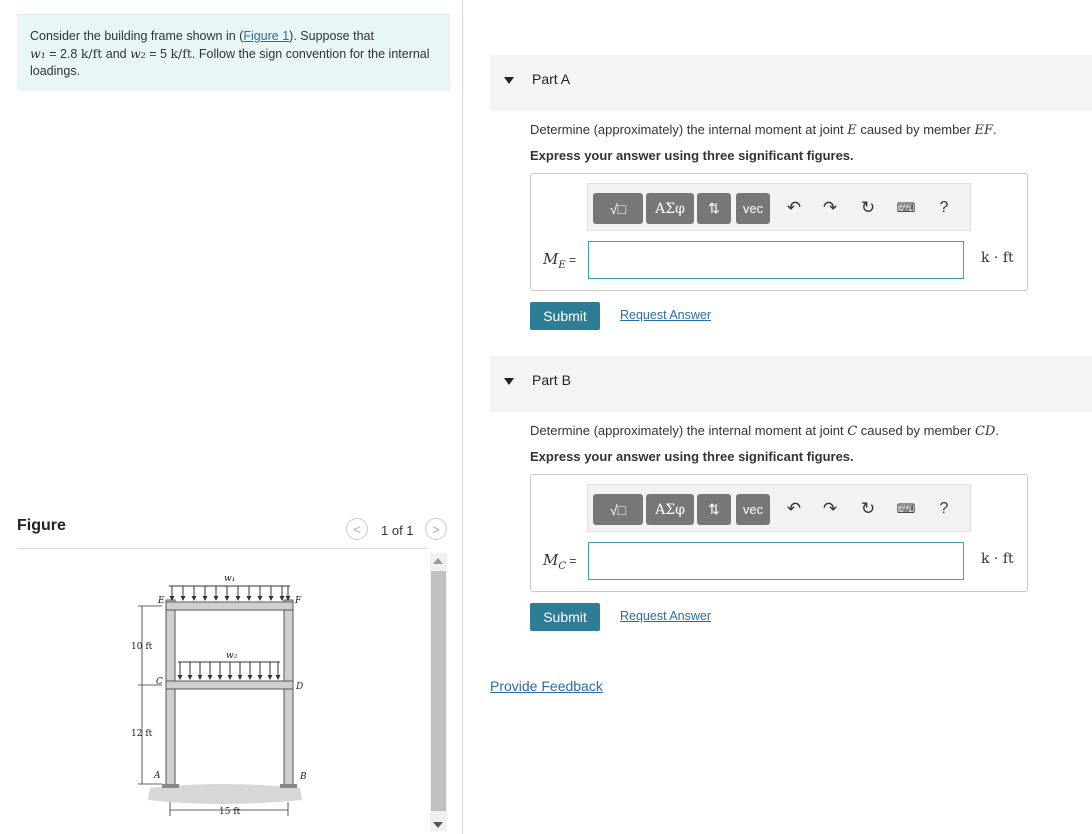 The image size is (1092, 834). Describe the element at coordinates (791, 83) in the screenshot. I see `part-a-header: Part A` at that location.